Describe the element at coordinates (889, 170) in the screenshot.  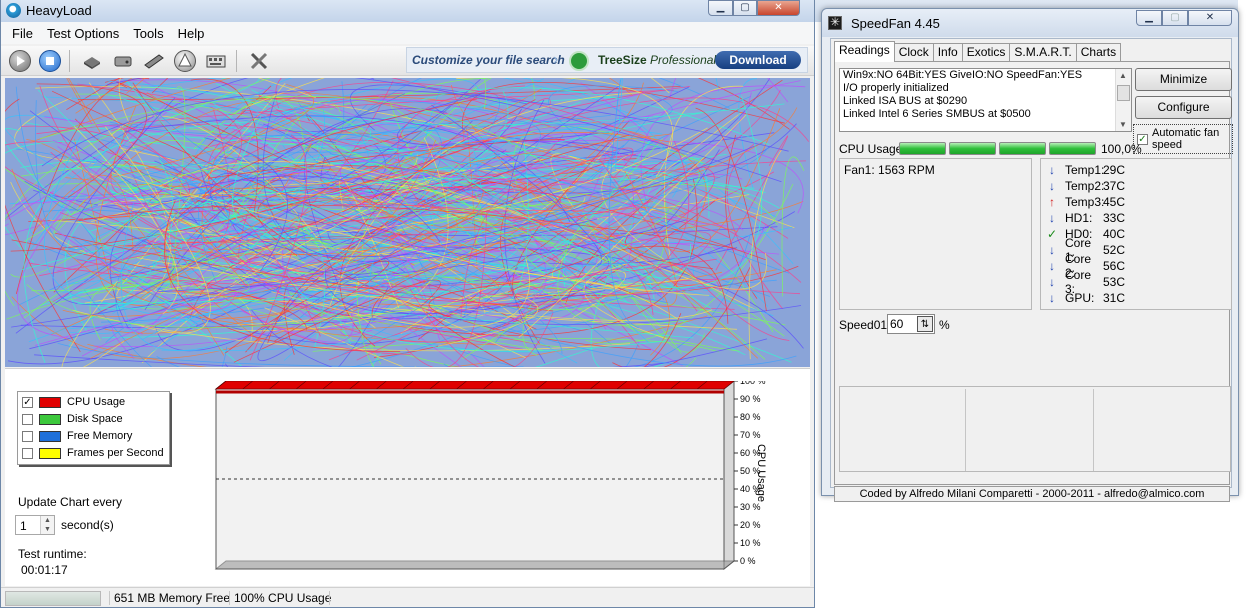
I see `fan1-reading: Fan1: 1563 RPM` at that location.